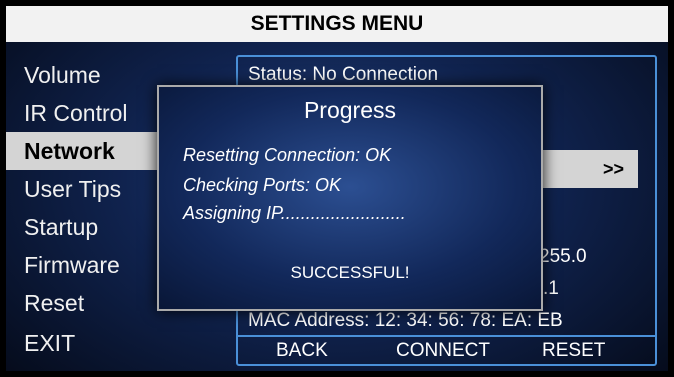 The width and height of the screenshot is (674, 377). I want to click on menu-title: SETTINGS MENU, so click(337, 23).